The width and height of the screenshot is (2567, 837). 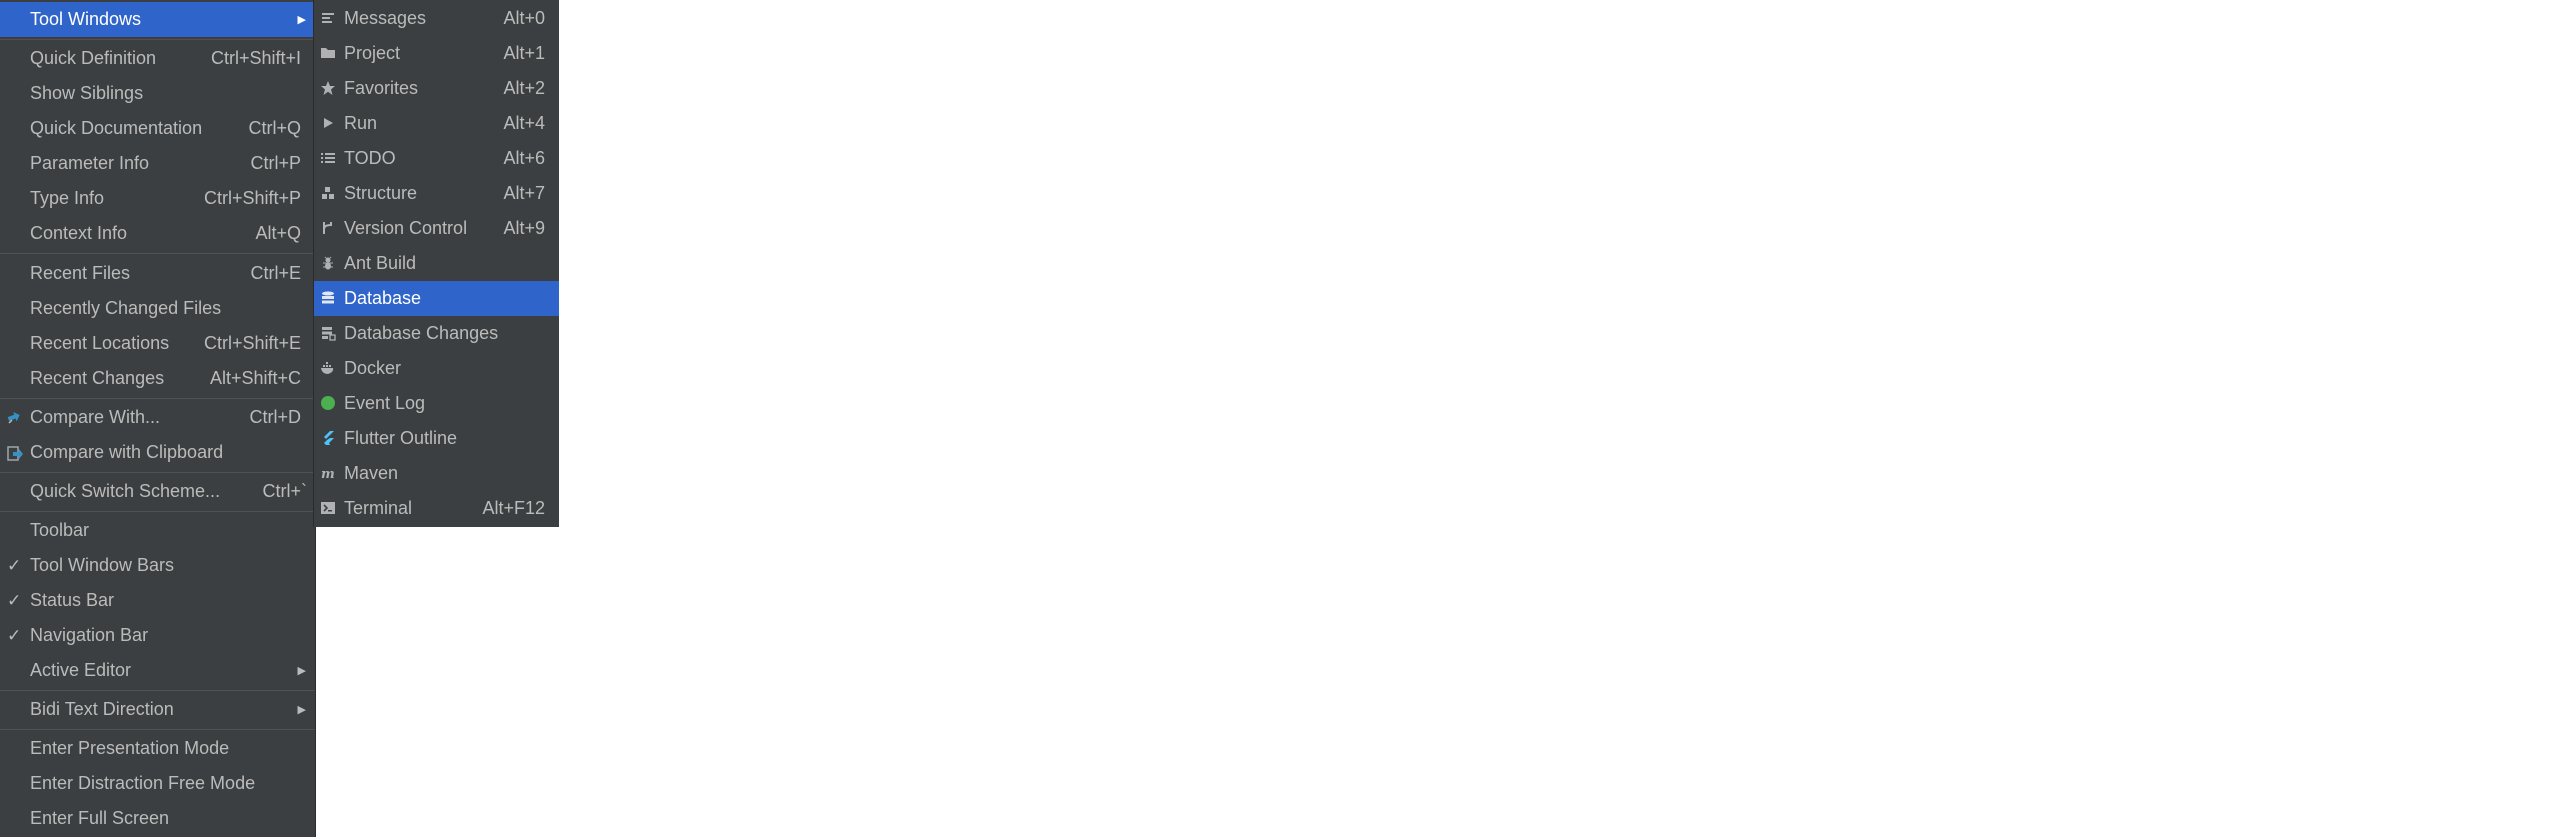 I want to click on menu-item-toolbar: Toolbar, so click(x=157, y=530).